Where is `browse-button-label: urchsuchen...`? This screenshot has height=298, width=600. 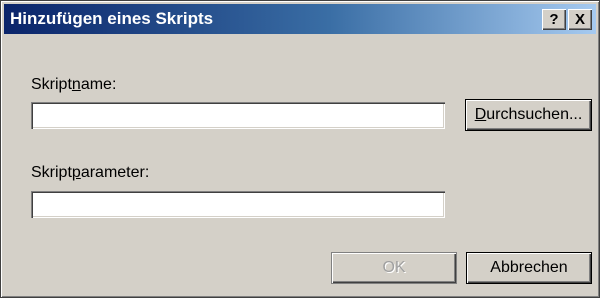
browse-button-label: urchsuchen... is located at coordinates (534, 114).